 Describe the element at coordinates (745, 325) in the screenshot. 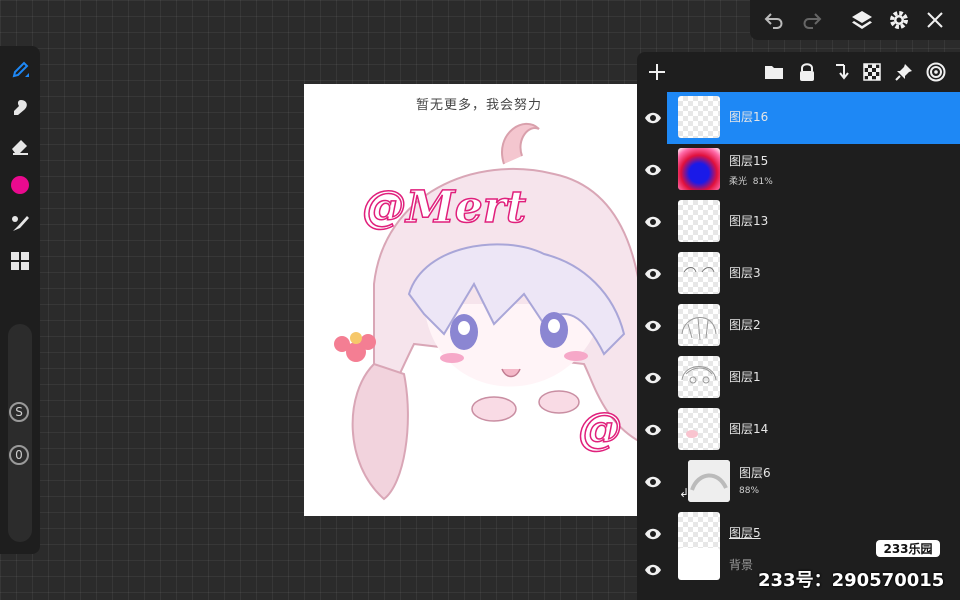

I see `layer-name: 图层2` at that location.